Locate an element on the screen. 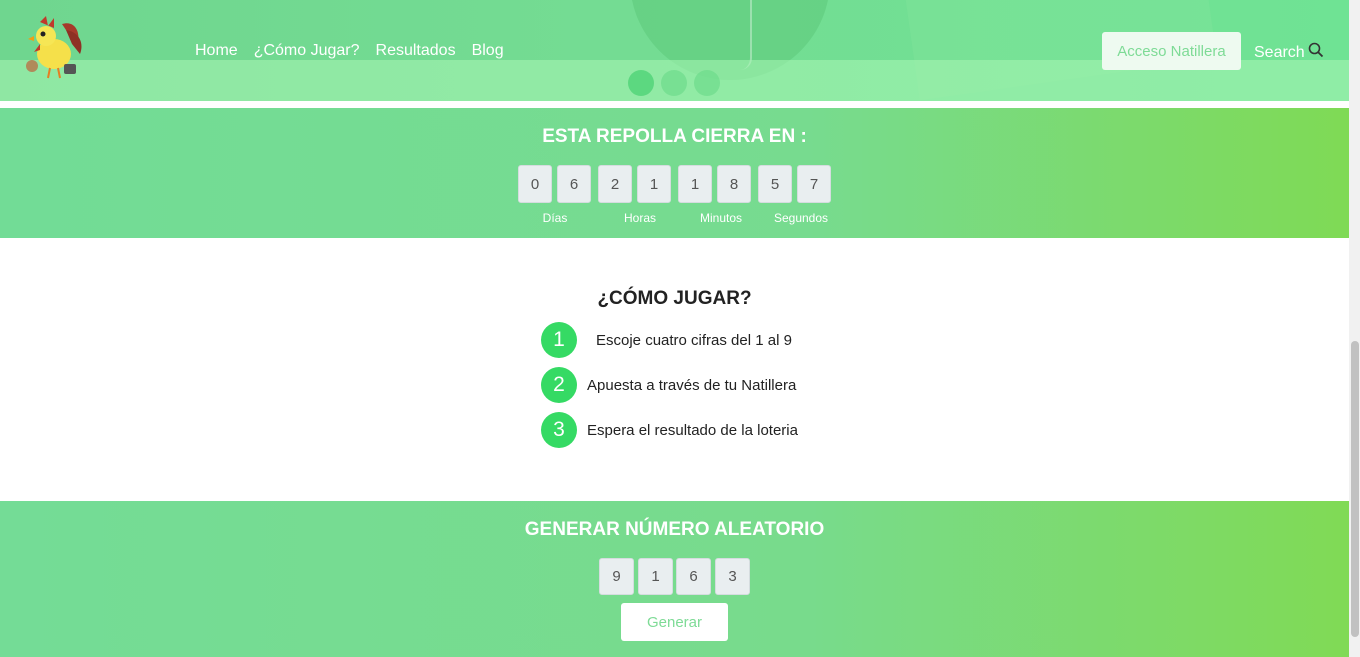 This screenshot has height=657, width=1360. random-digit: 1 is located at coordinates (655, 576).